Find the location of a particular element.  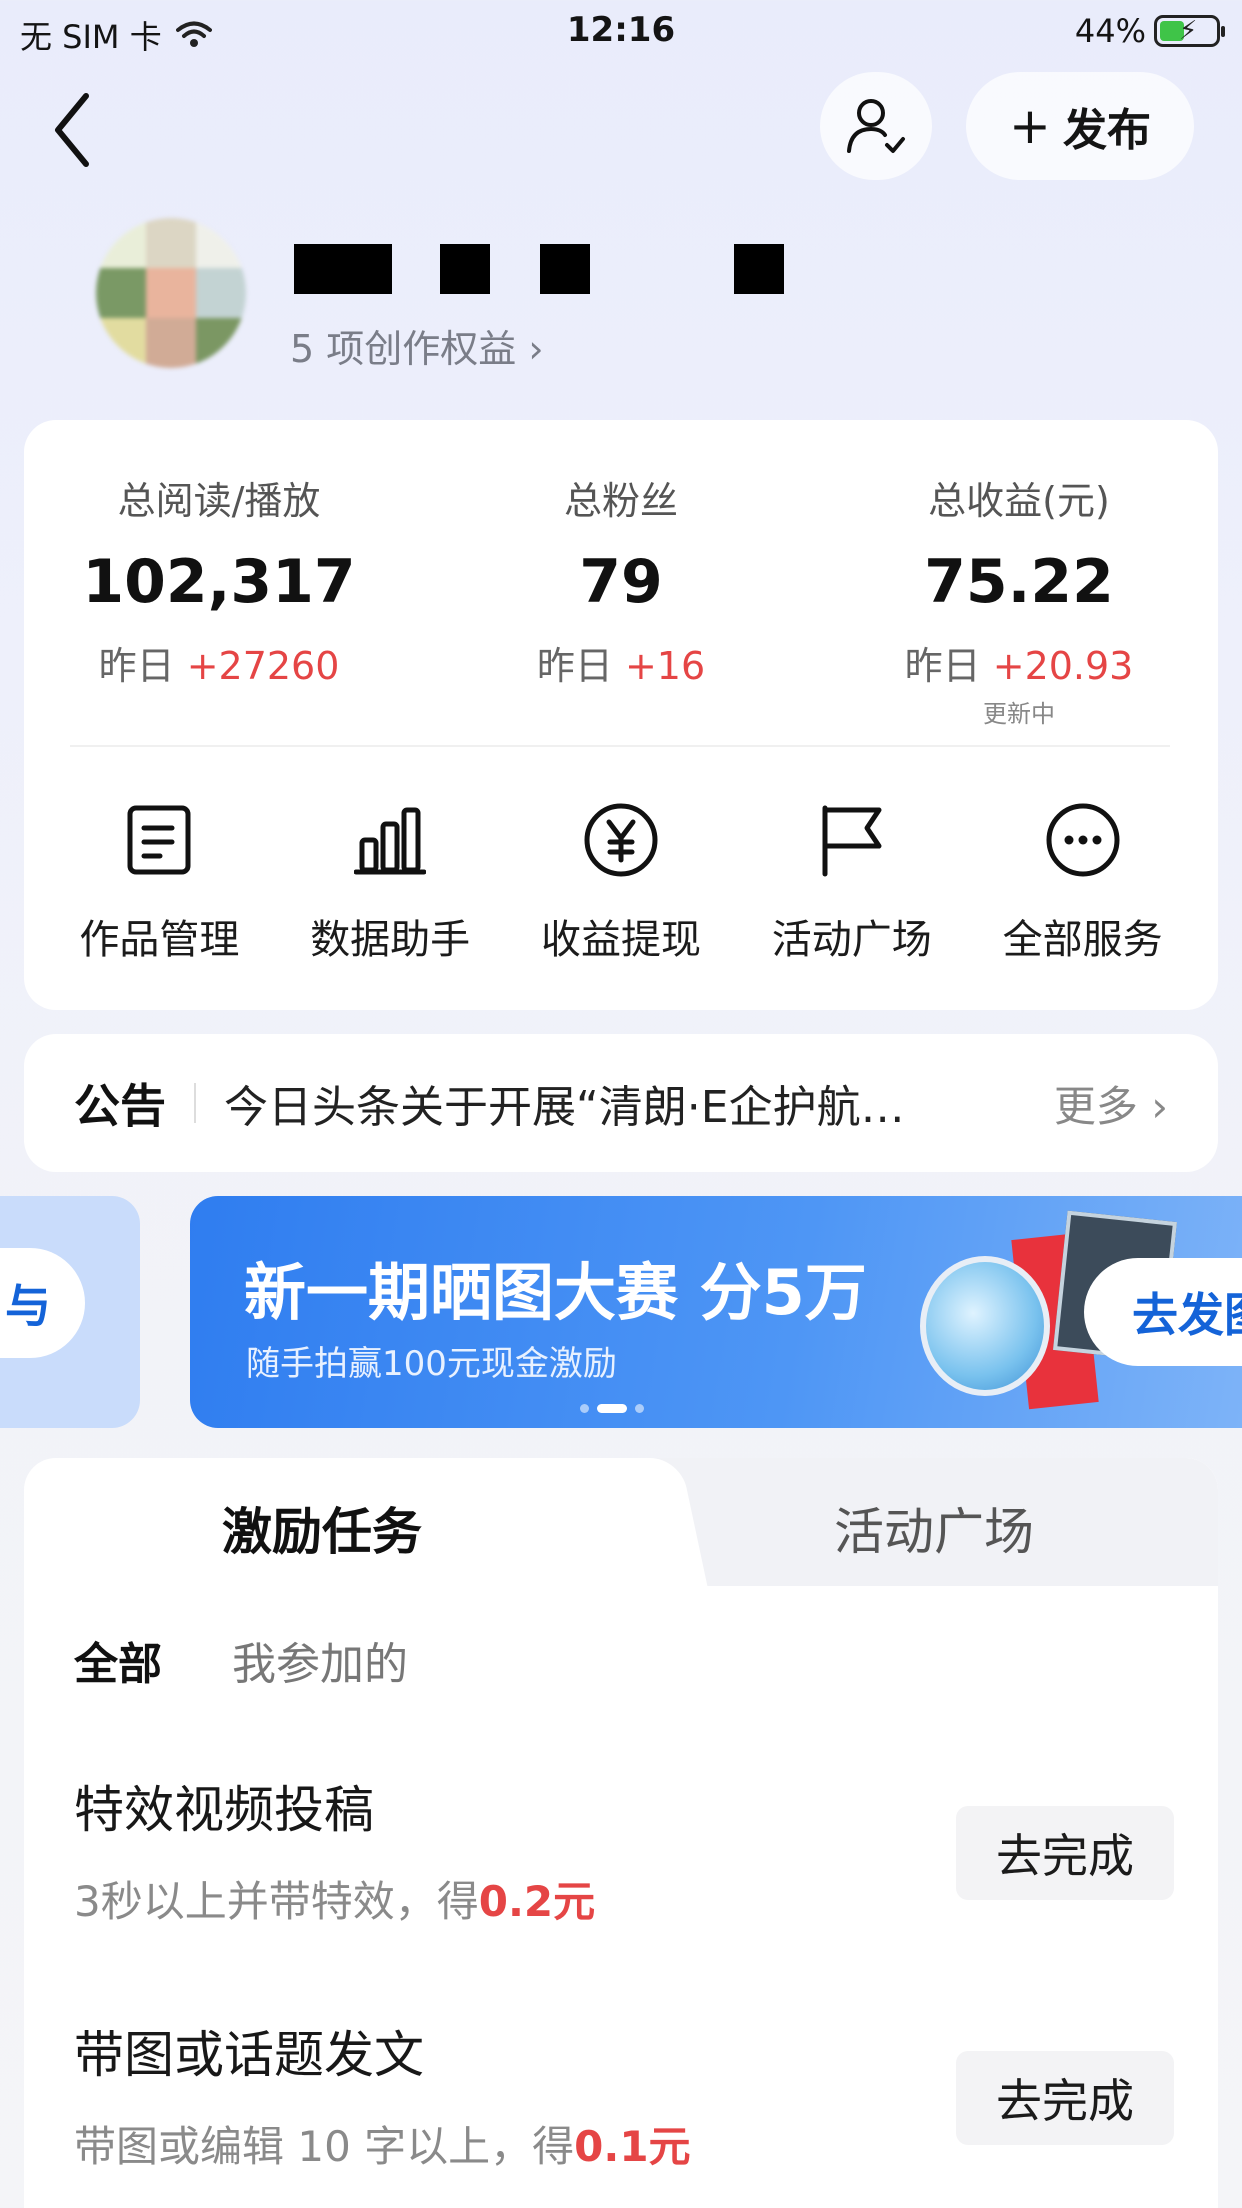

status-bar: 无 SIM 卡 12:16 44% ⚡ is located at coordinates (621, 31).